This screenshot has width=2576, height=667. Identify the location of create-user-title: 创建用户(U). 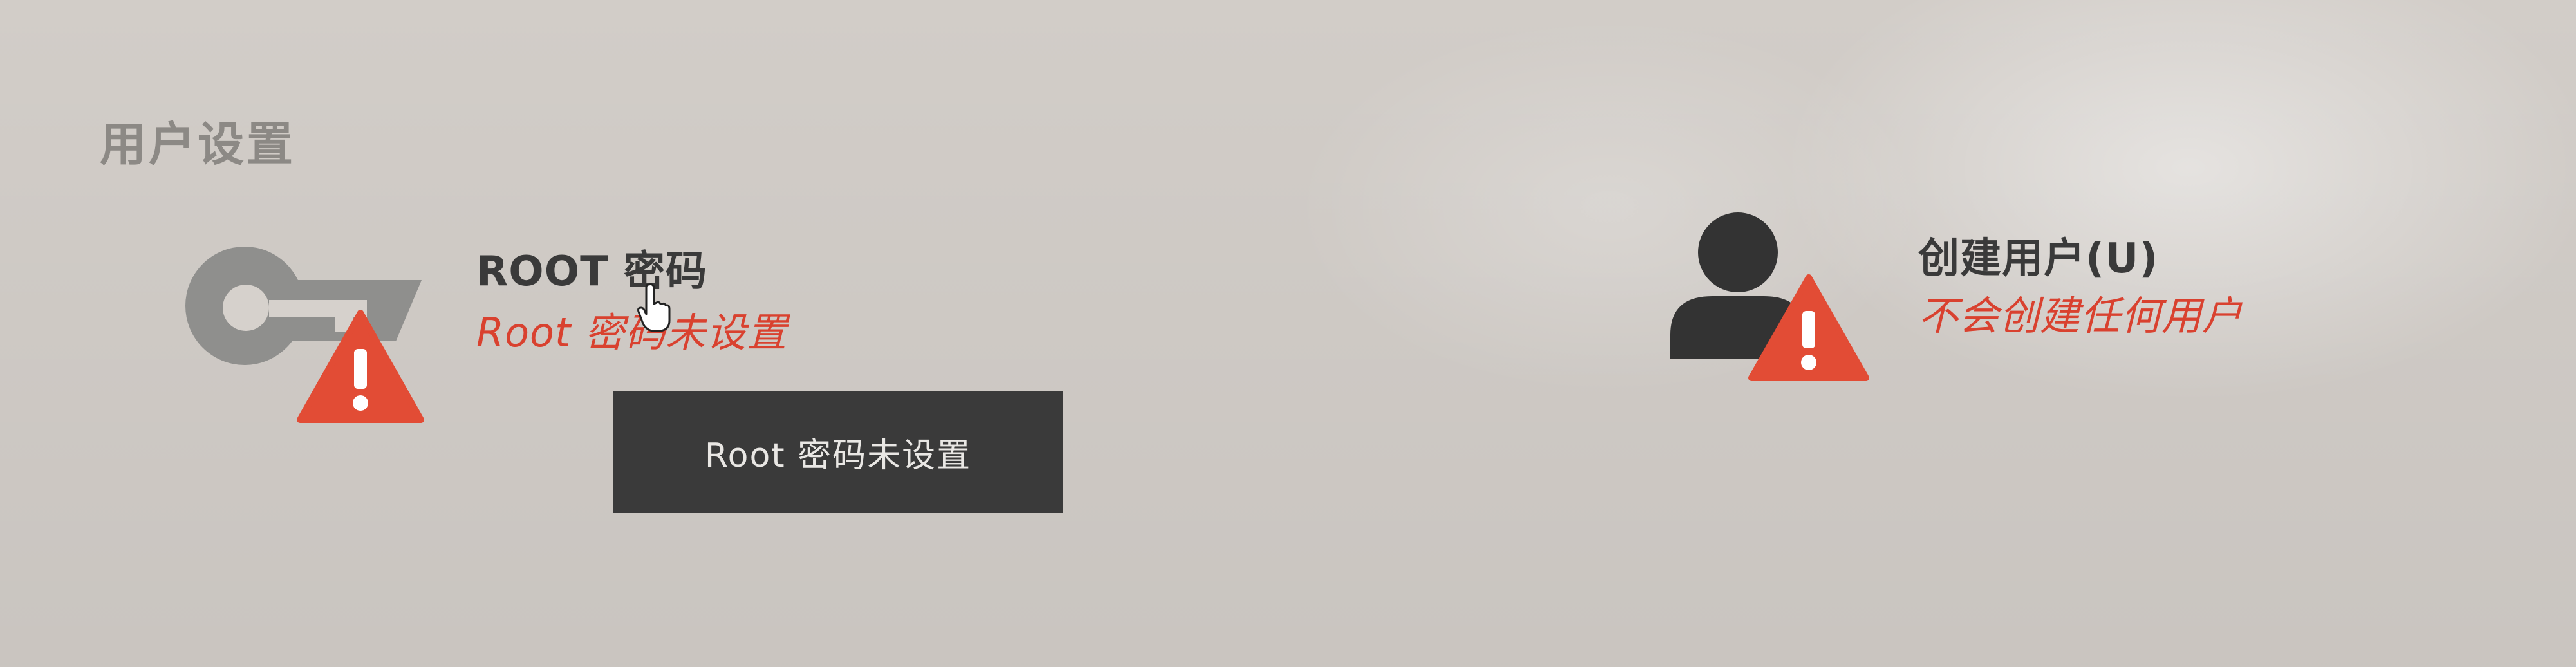
(2038, 255).